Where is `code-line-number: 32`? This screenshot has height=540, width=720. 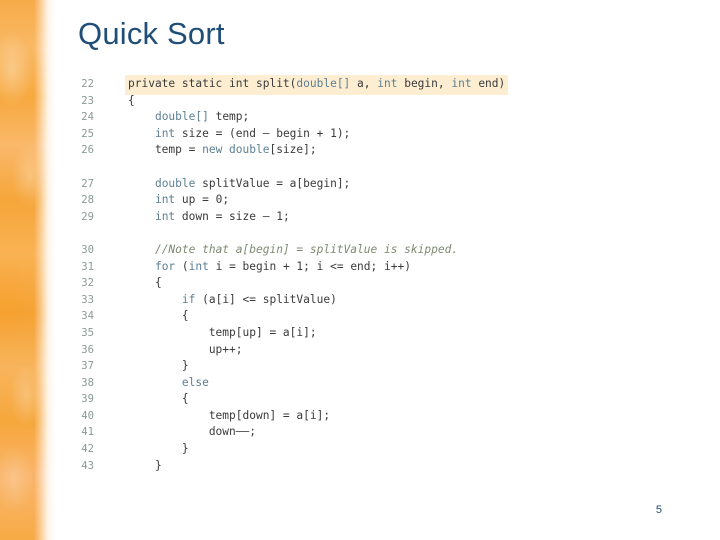
code-line-number: 32 is located at coordinates (87, 283).